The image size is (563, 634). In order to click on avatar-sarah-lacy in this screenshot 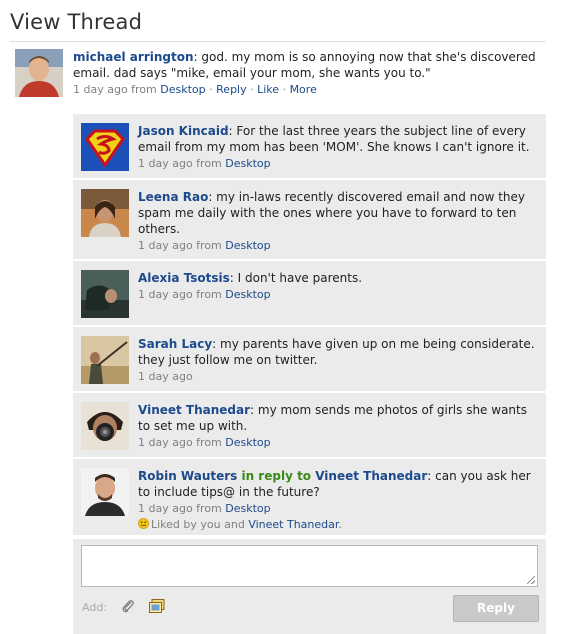, I will do `click(105, 360)`.